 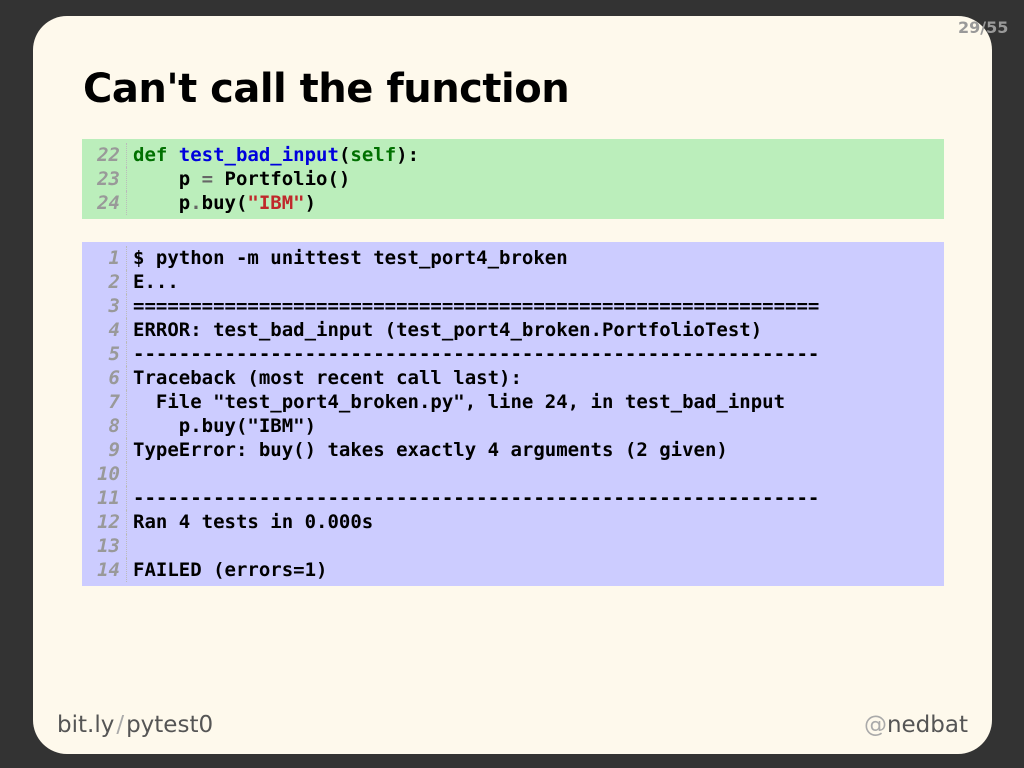 What do you see at coordinates (344, 155) in the screenshot?
I see `code-token: (` at bounding box center [344, 155].